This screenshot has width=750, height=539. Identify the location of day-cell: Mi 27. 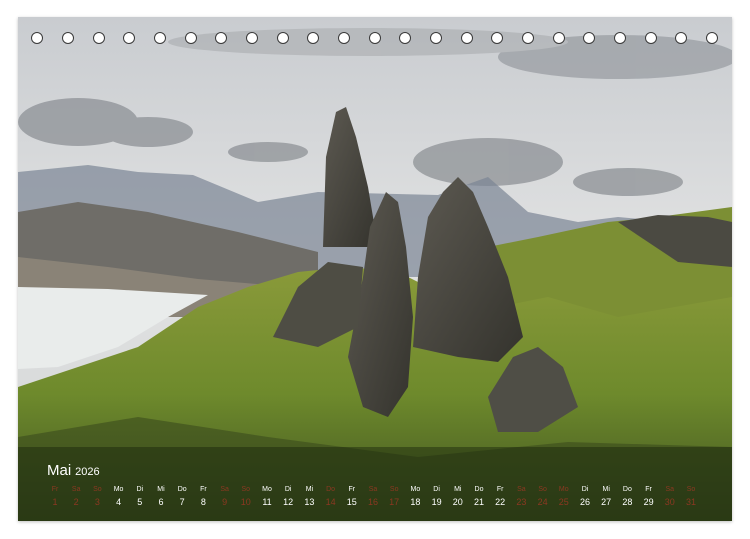
(606, 497).